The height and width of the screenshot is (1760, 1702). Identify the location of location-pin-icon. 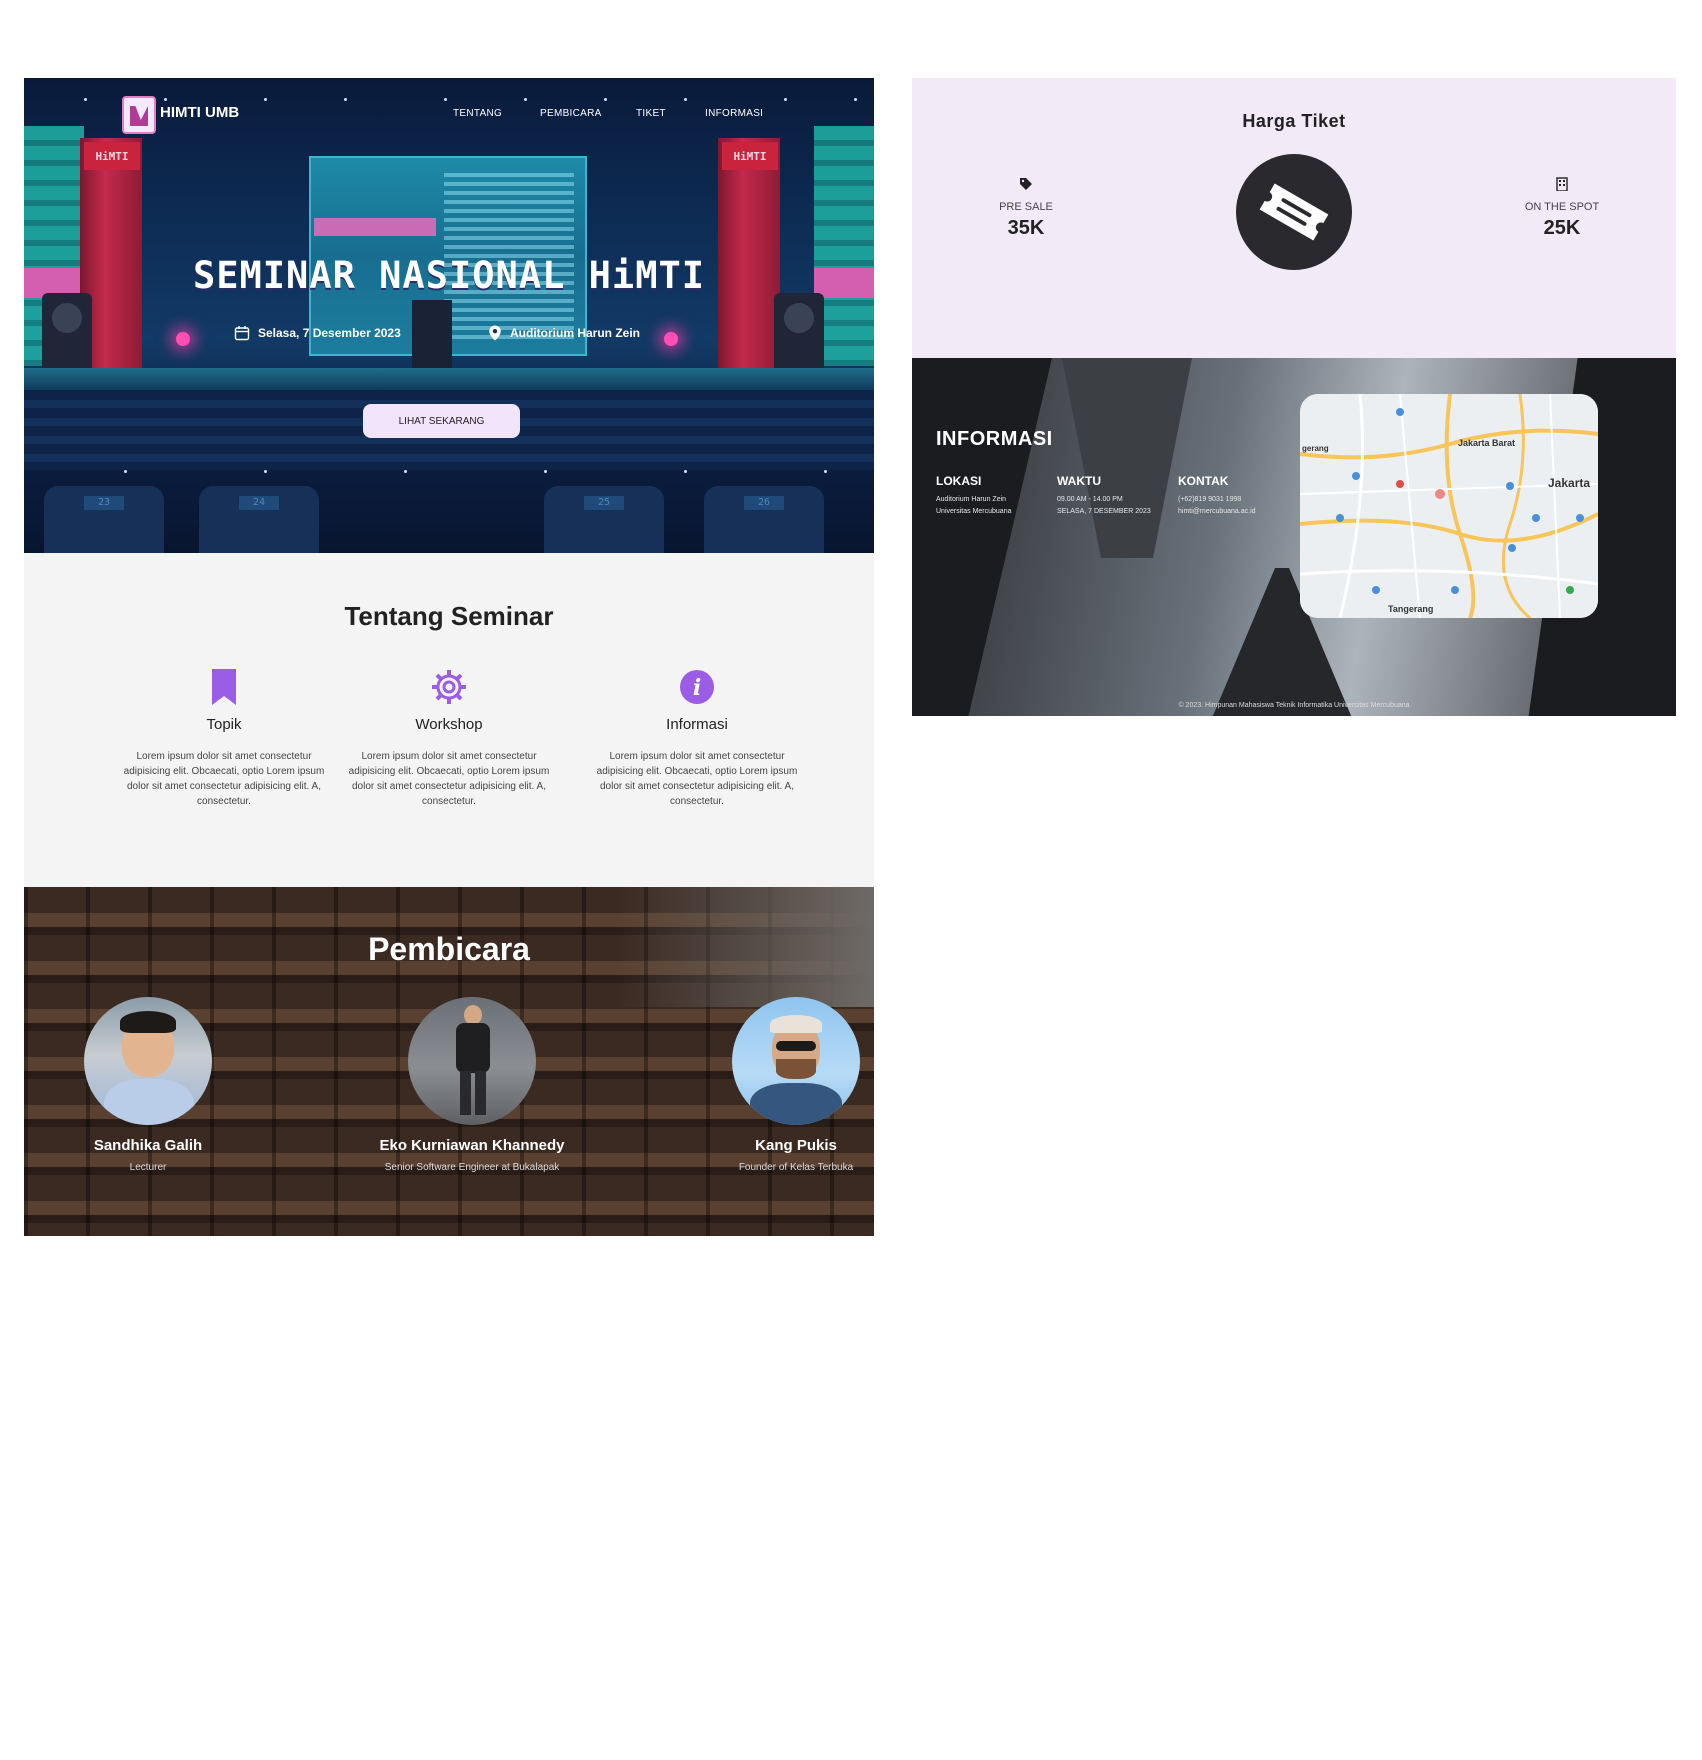
(495, 333).